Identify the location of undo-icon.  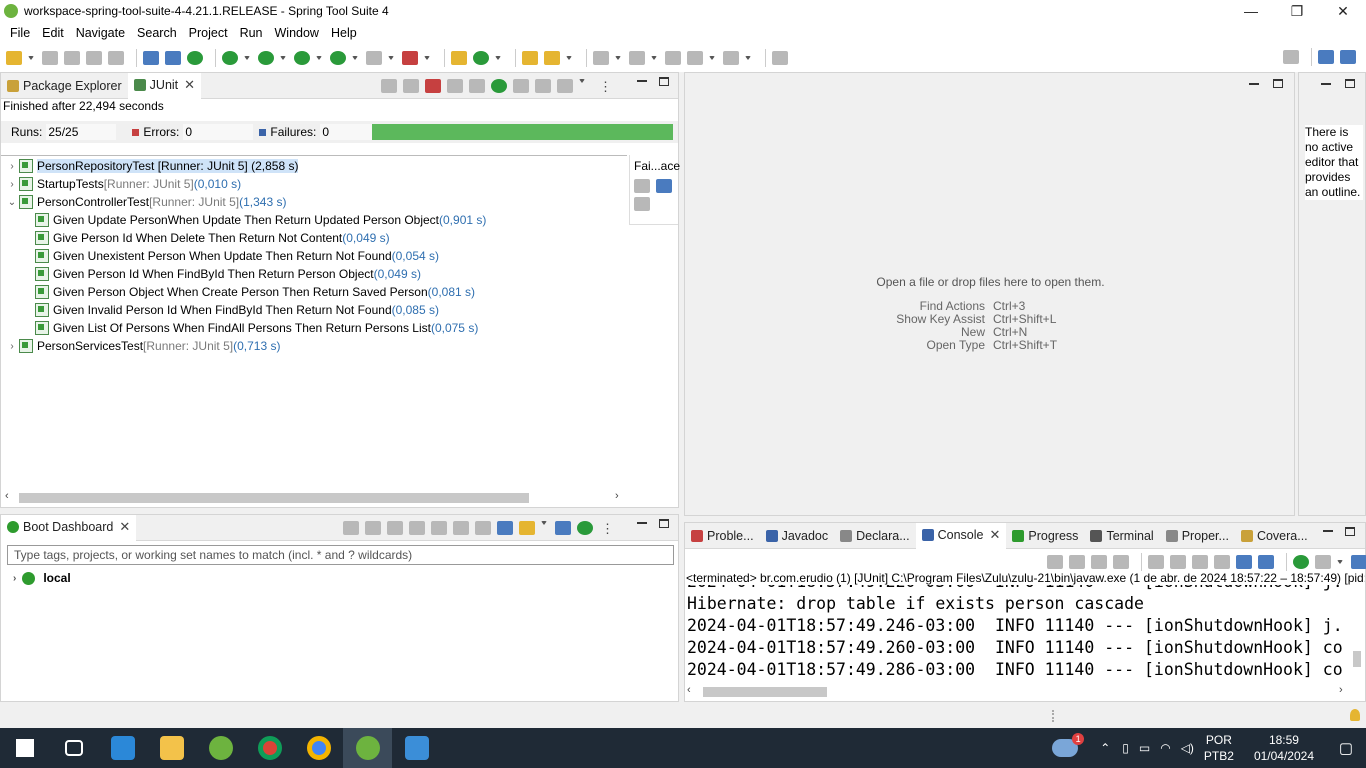
(94, 58).